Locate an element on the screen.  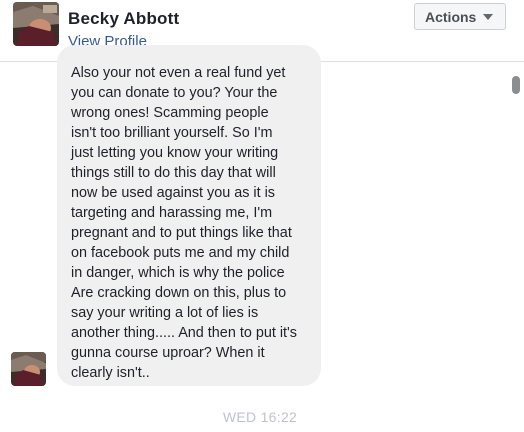
scrollbar-thumb is located at coordinates (516, 85).